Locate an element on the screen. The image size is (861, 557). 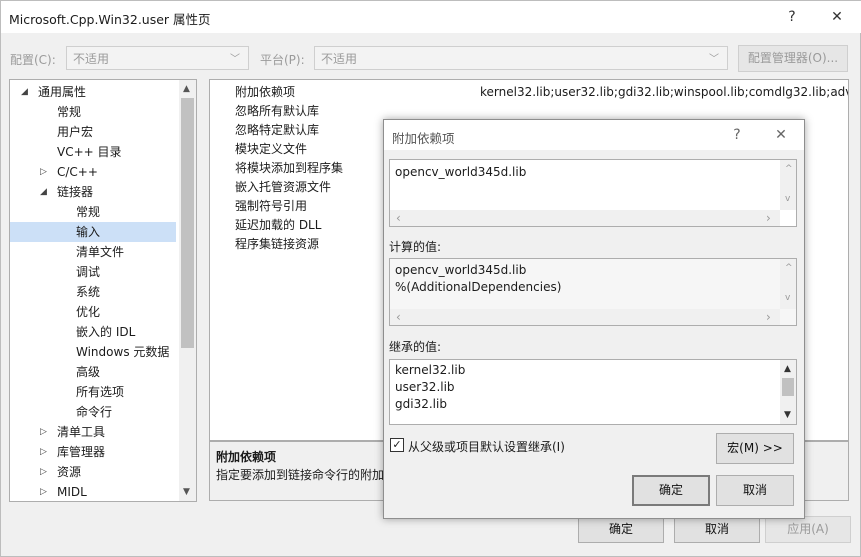
tree-item-label: MIDL is located at coordinates (72, 492).